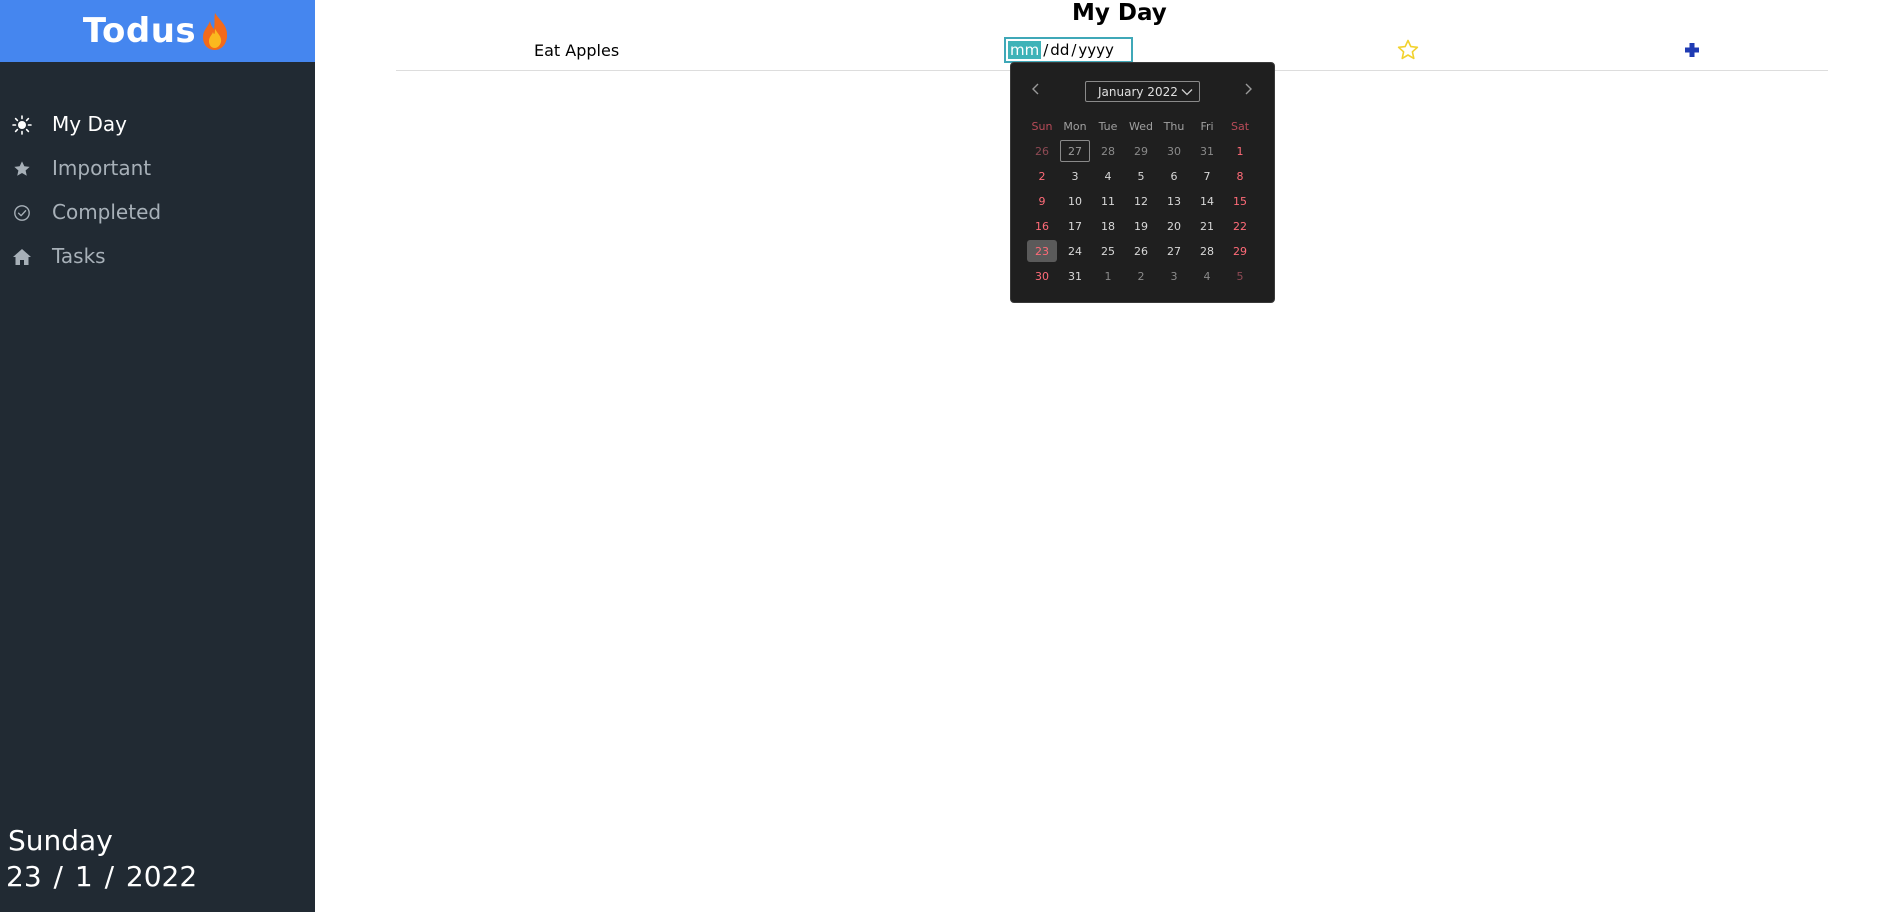 This screenshot has width=1896, height=912. I want to click on calendar-day: 10, so click(1075, 201).